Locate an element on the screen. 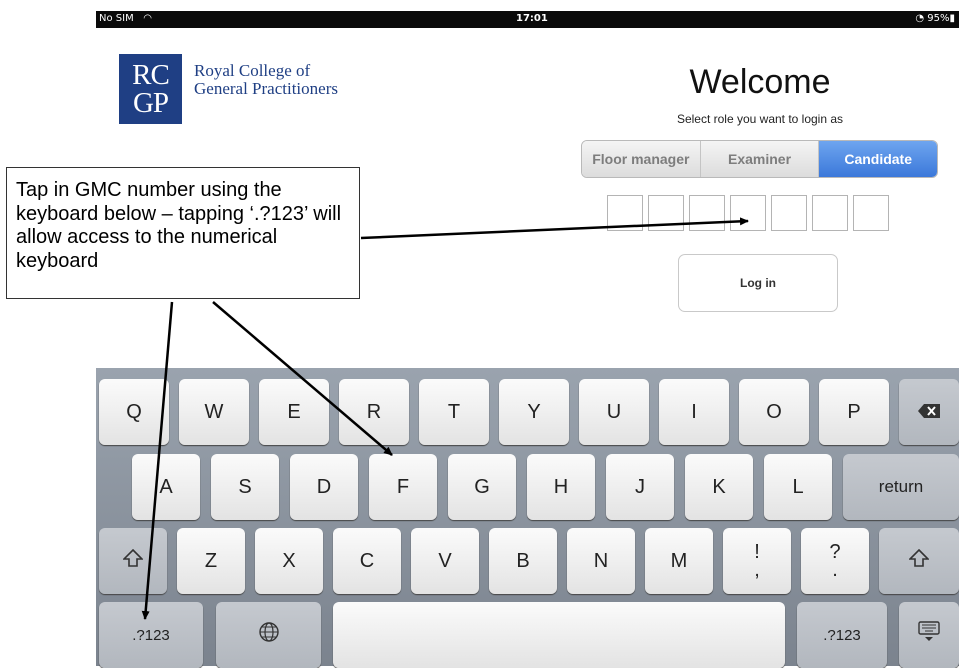  key-o: O is located at coordinates (774, 412).